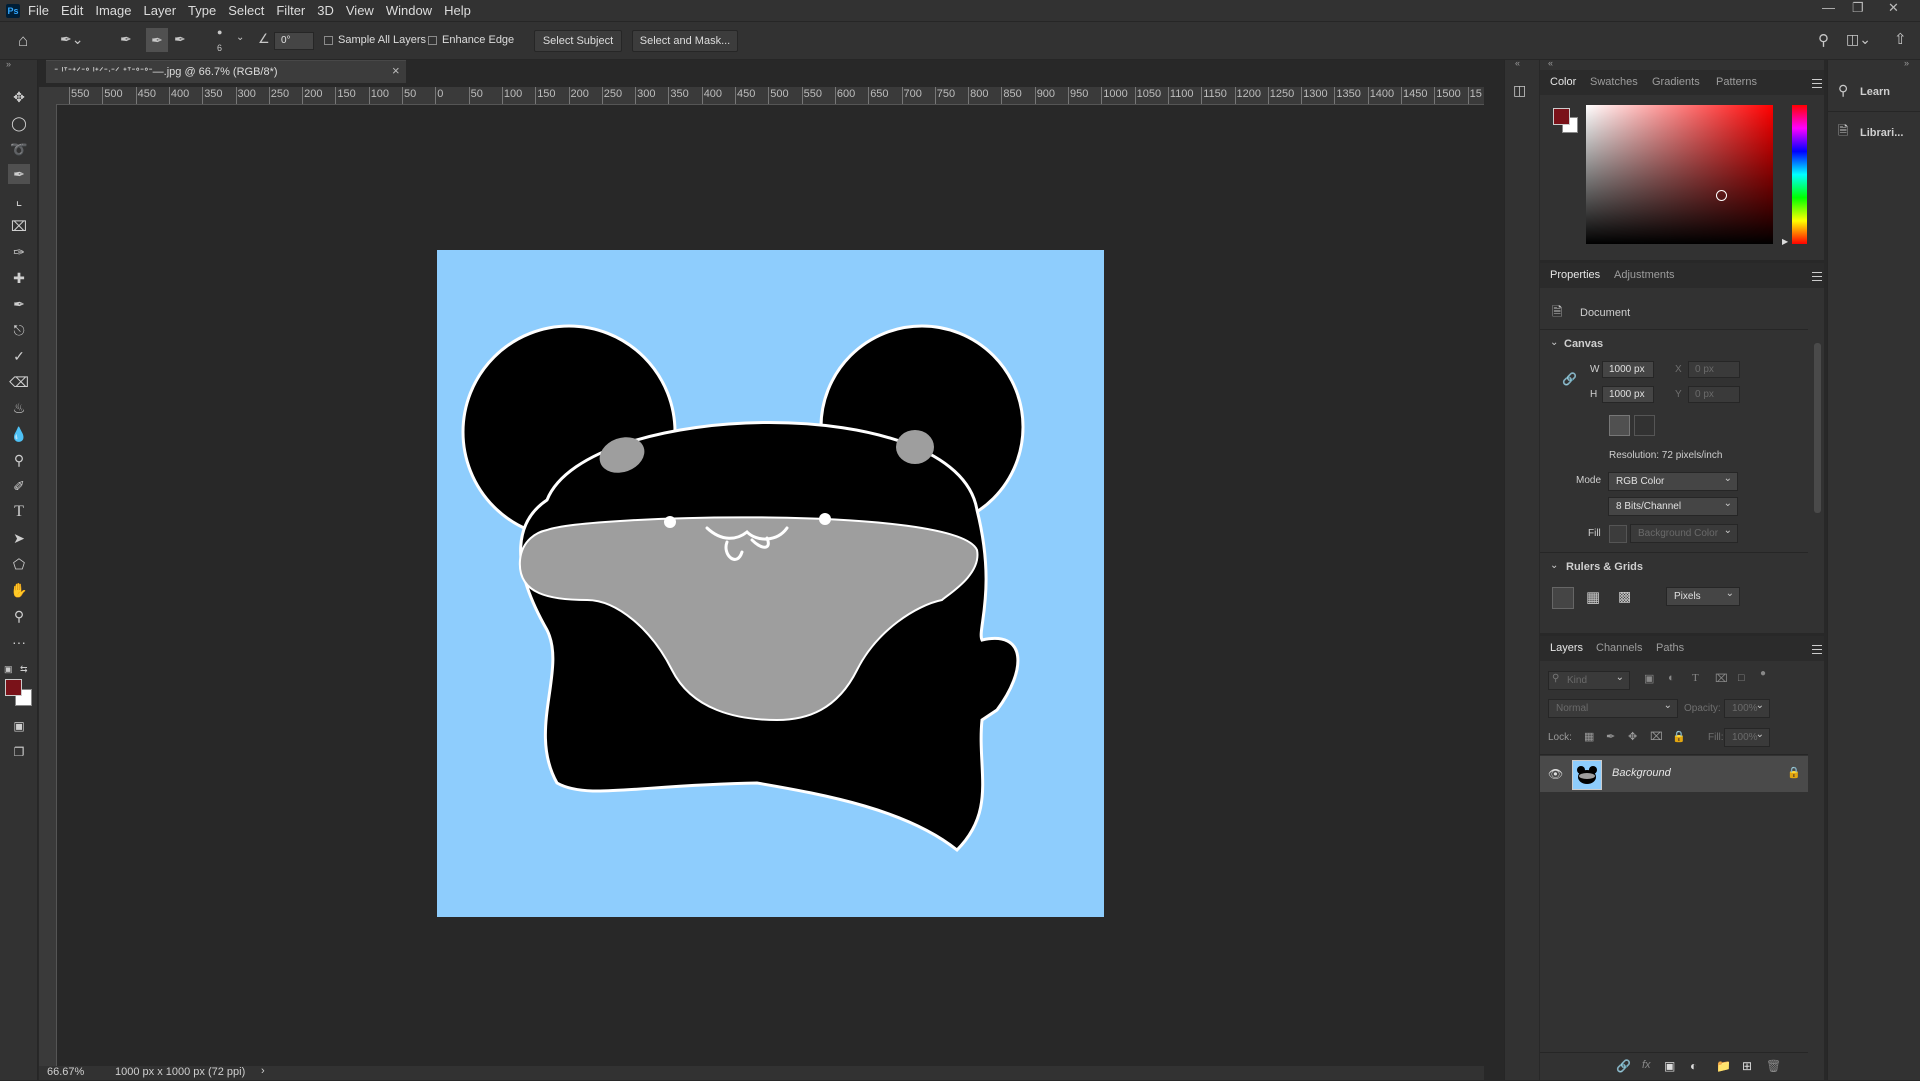 The height and width of the screenshot is (1081, 1920). I want to click on sample-all-layers-label: Sample All Layers, so click(382, 40).